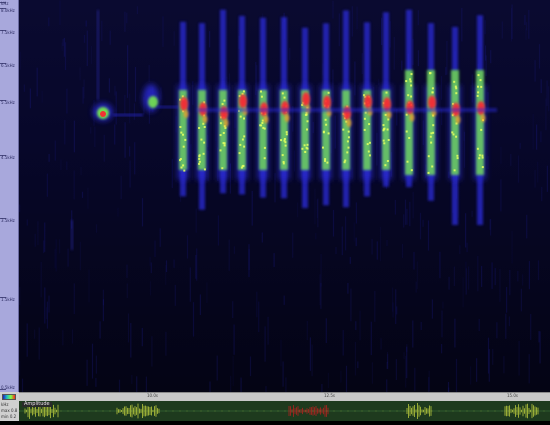 The width and height of the screenshot is (550, 425). I want to click on time-tick-label: 10.0s, so click(152, 395).